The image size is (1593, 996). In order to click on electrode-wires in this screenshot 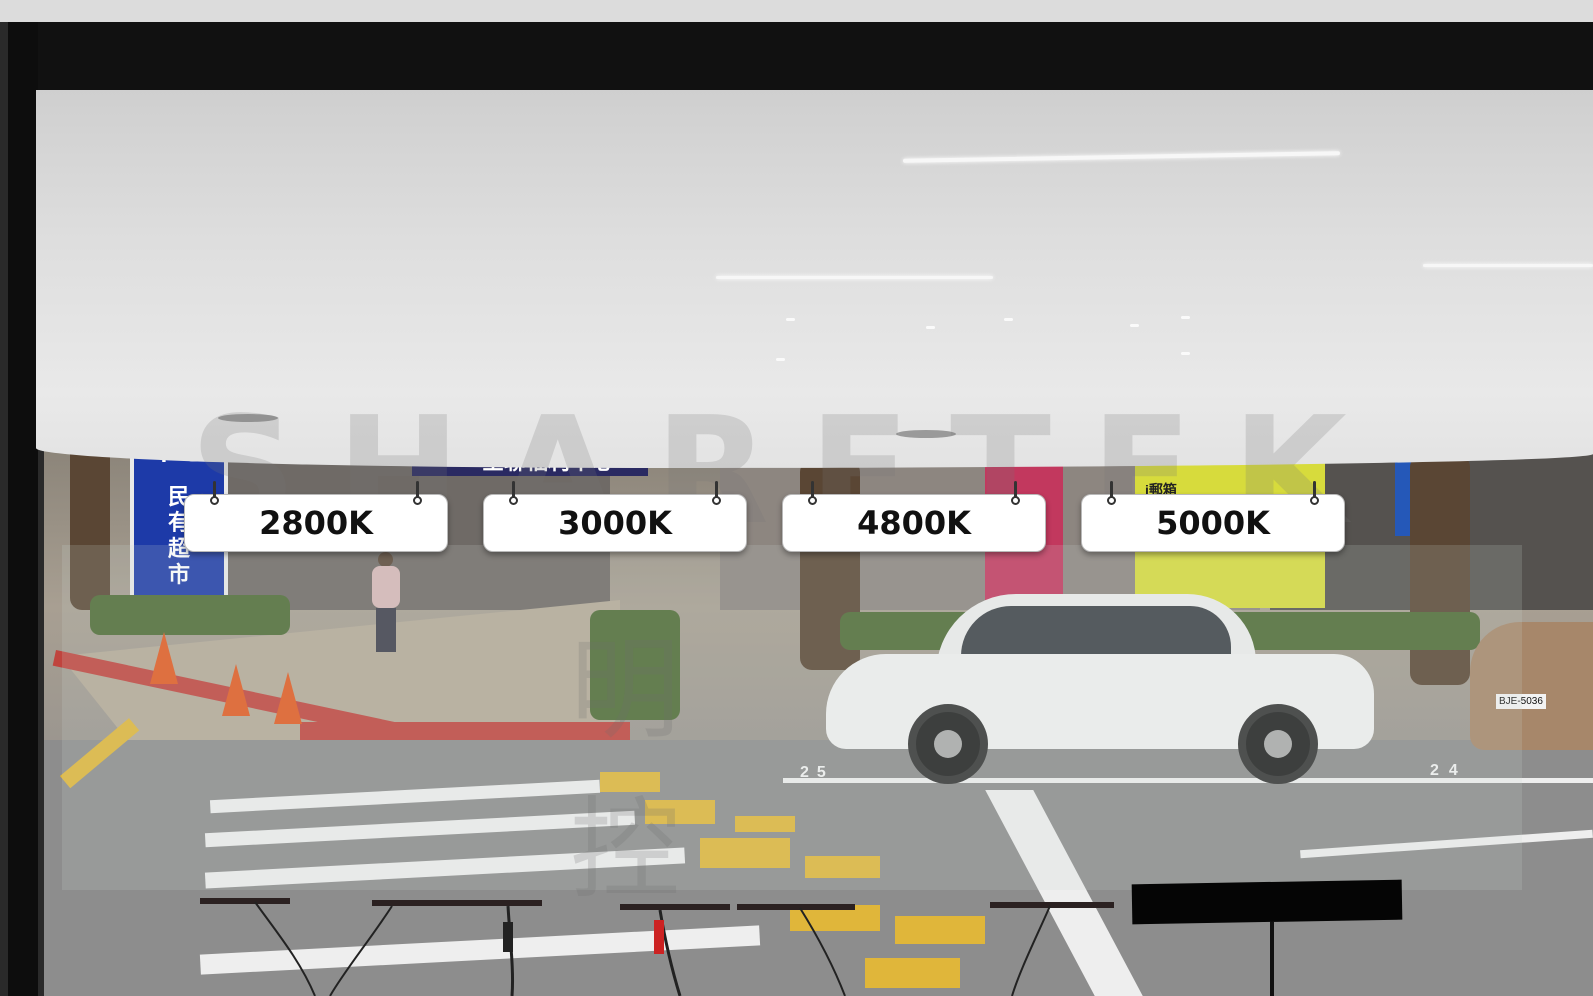, I will do `click(764, 948)`.